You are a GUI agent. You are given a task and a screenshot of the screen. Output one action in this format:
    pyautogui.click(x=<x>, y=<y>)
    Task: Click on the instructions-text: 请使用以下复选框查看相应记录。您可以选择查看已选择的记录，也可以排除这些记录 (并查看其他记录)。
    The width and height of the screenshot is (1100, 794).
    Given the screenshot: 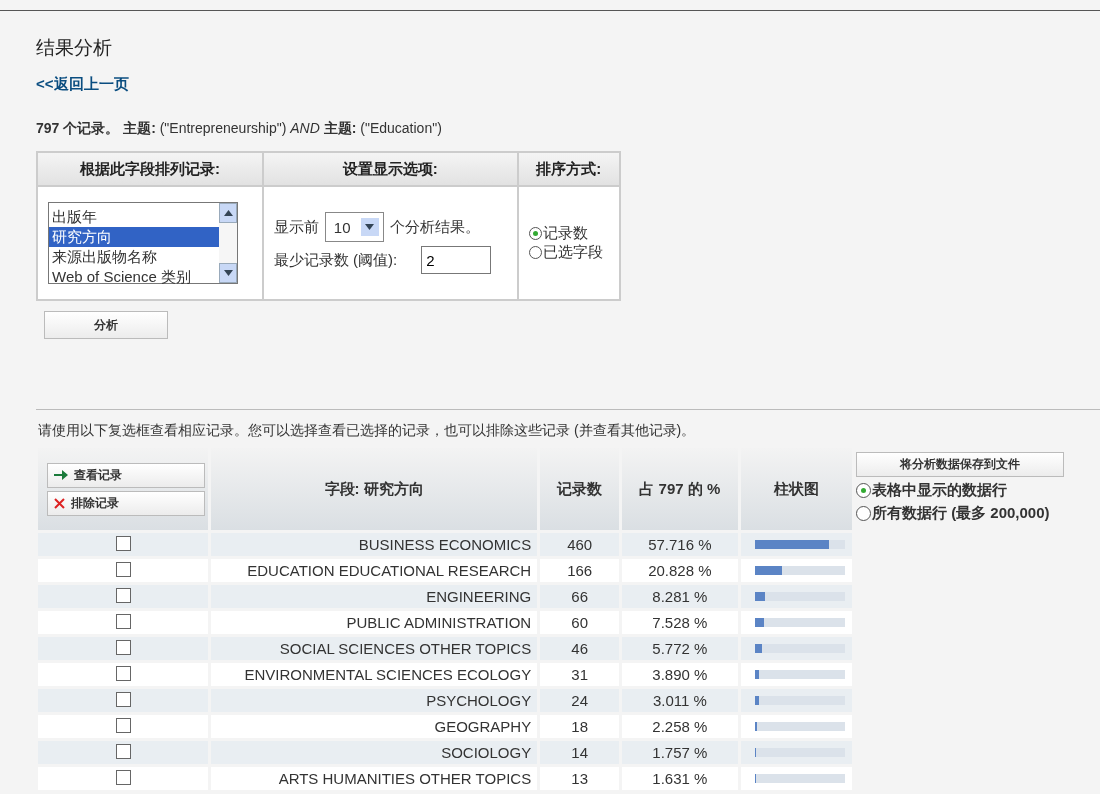 What is the action you would take?
    pyautogui.click(x=367, y=431)
    